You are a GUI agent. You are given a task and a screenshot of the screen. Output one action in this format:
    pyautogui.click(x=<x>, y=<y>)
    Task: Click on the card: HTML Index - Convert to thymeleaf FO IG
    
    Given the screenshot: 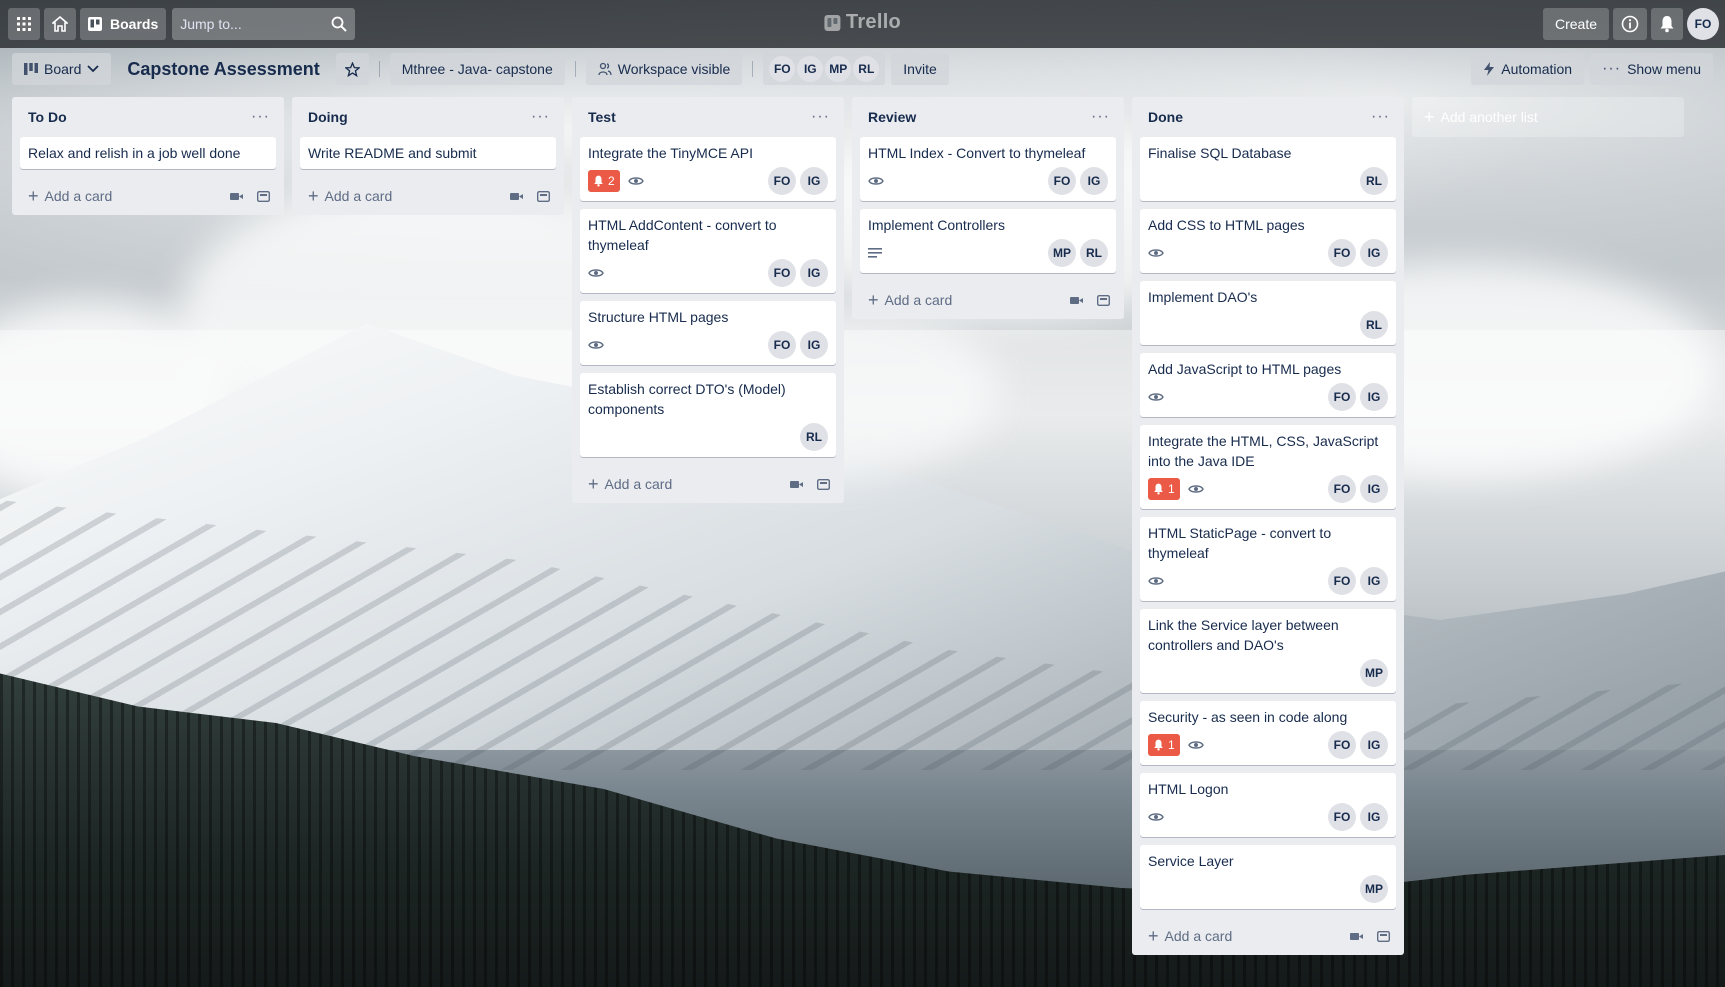 What is the action you would take?
    pyautogui.click(x=988, y=169)
    